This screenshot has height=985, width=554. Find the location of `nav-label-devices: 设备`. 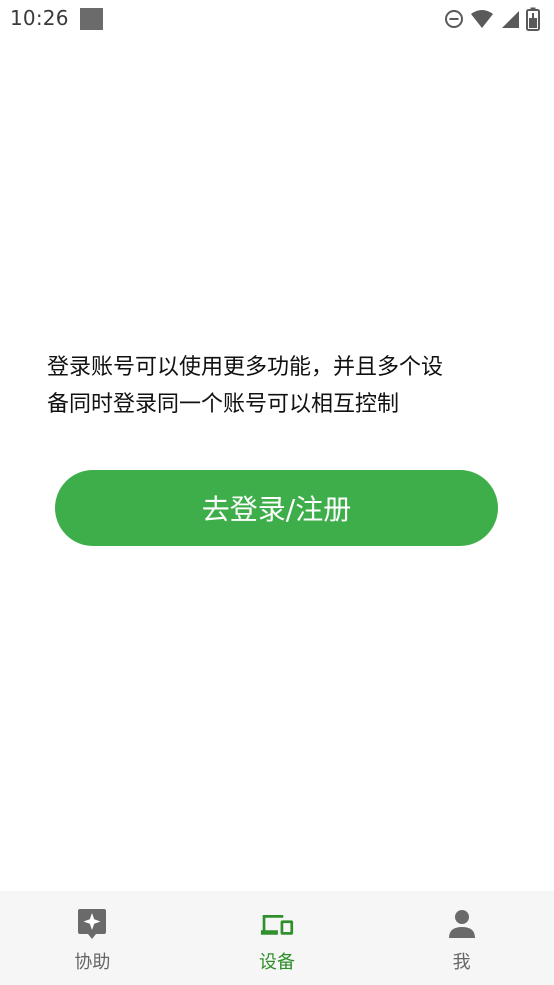

nav-label-devices: 设备 is located at coordinates (277, 962).